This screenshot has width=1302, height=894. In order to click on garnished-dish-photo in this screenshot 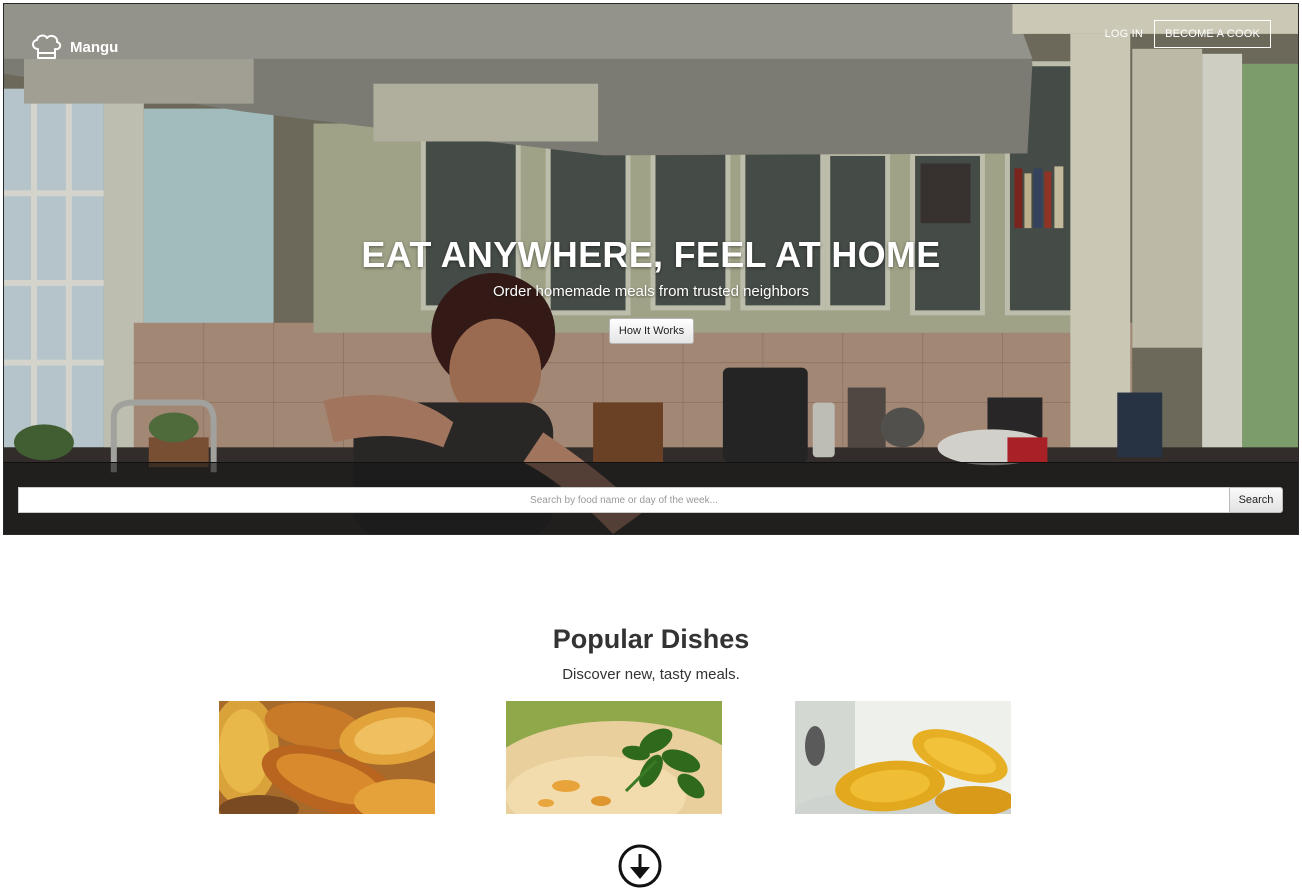, I will do `click(614, 757)`.